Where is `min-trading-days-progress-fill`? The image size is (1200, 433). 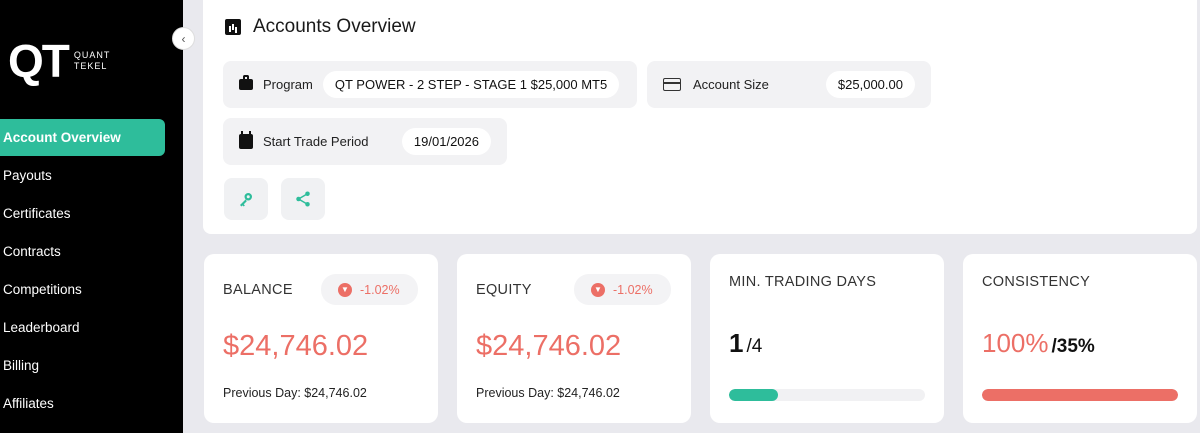 min-trading-days-progress-fill is located at coordinates (753, 395).